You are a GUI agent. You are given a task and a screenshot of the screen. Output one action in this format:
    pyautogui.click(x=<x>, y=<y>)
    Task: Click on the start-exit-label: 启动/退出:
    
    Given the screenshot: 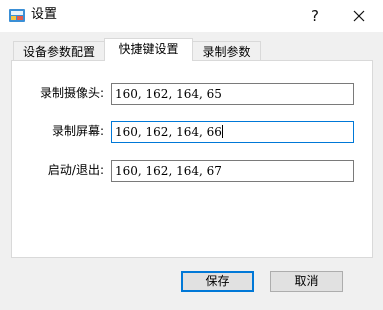 What is the action you would take?
    pyautogui.click(x=75, y=170)
    